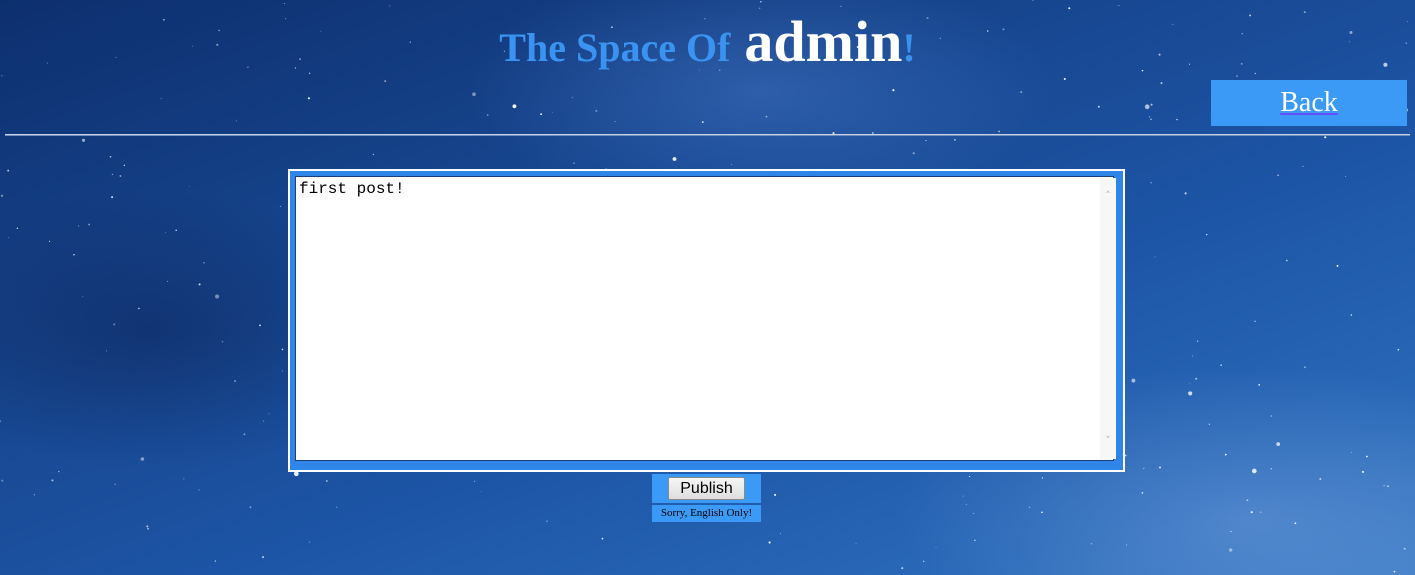 The width and height of the screenshot is (1415, 575). I want to click on textarea-scrollbar: ˄ ˅, so click(1108, 318).